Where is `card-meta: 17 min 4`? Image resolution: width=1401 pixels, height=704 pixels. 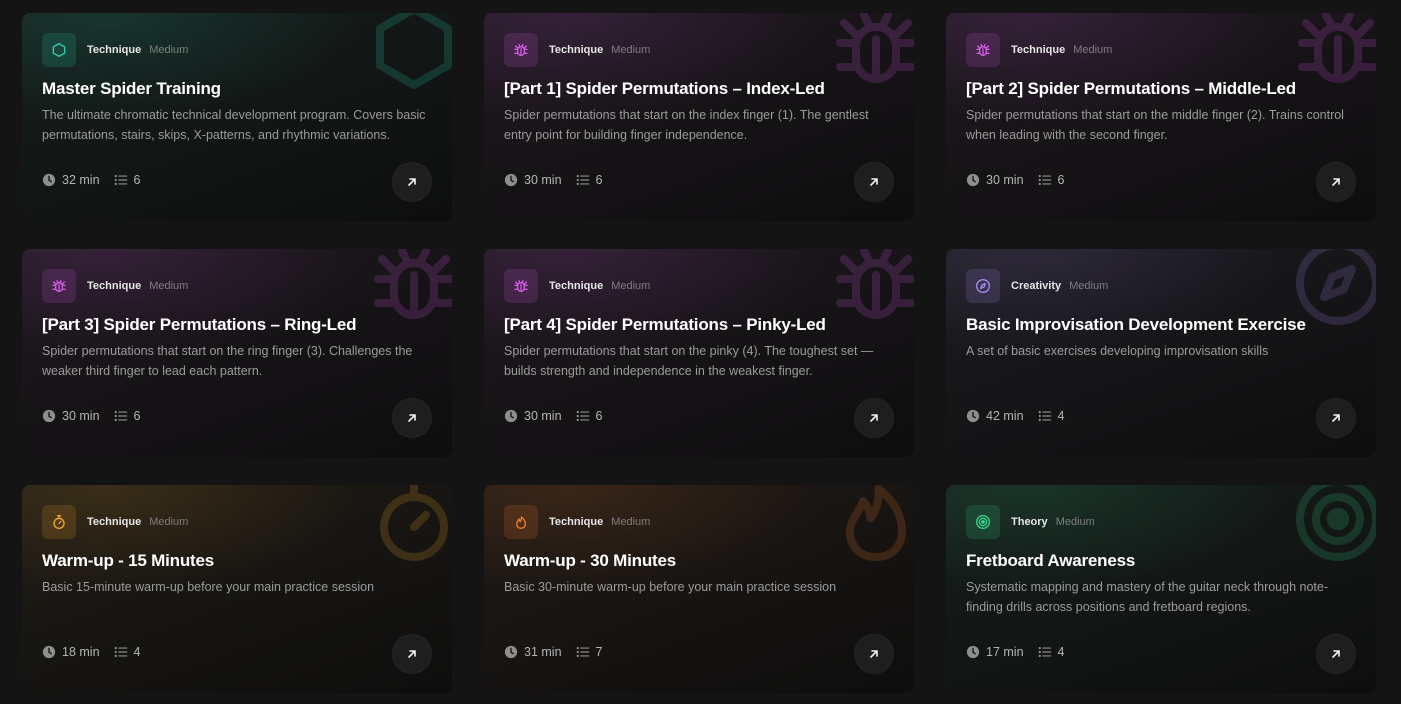
card-meta: 17 min 4 is located at coordinates (1015, 652).